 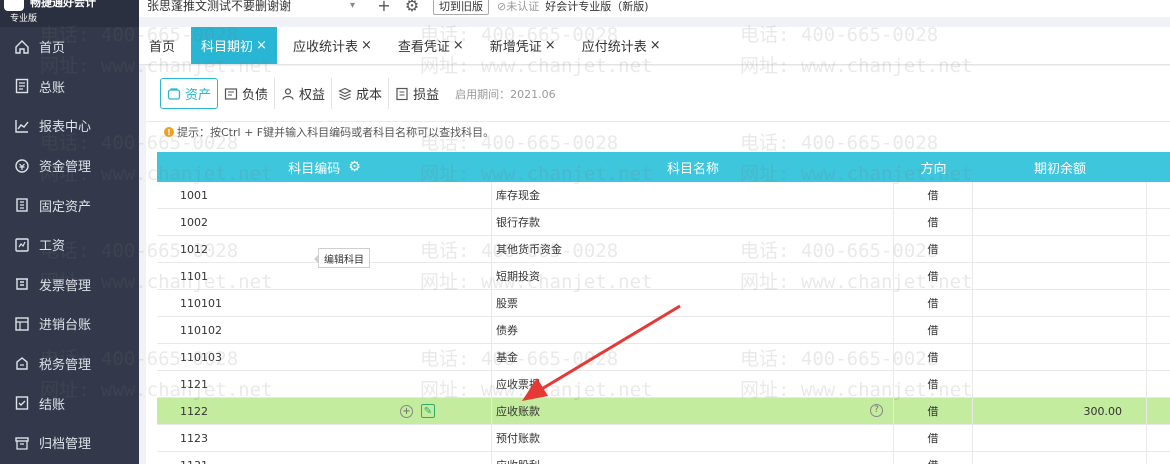 I want to click on logo-subtitle: 专业版, so click(x=24, y=19).